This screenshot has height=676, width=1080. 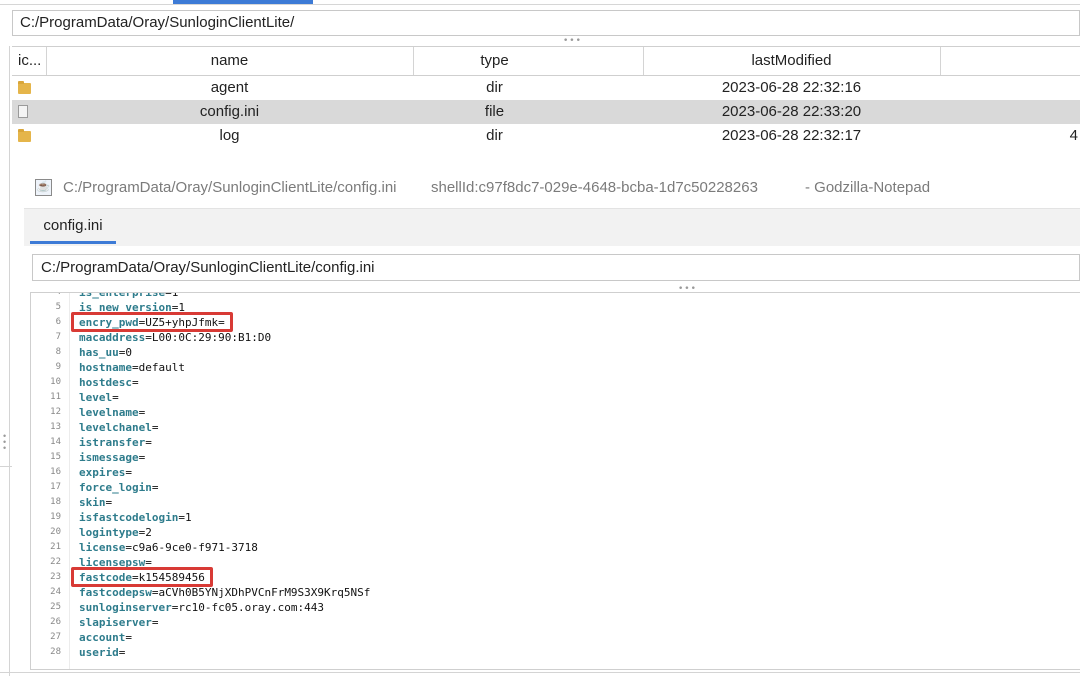 I want to click on line-number: 22, so click(x=55, y=562).